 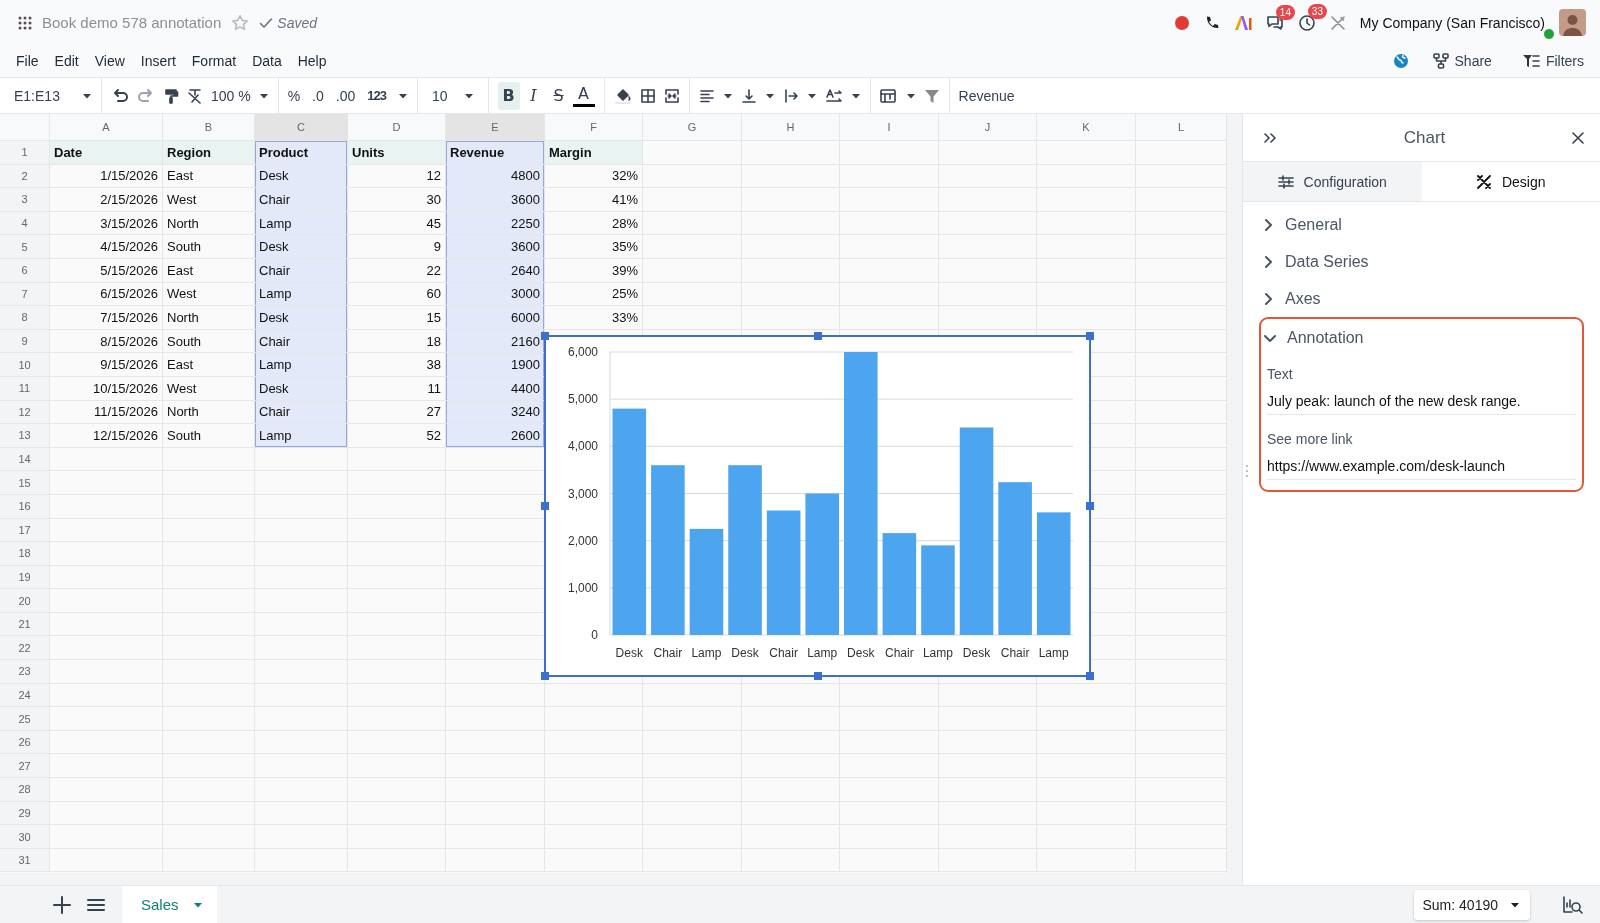 I want to click on record-icon, so click(x=1181, y=22).